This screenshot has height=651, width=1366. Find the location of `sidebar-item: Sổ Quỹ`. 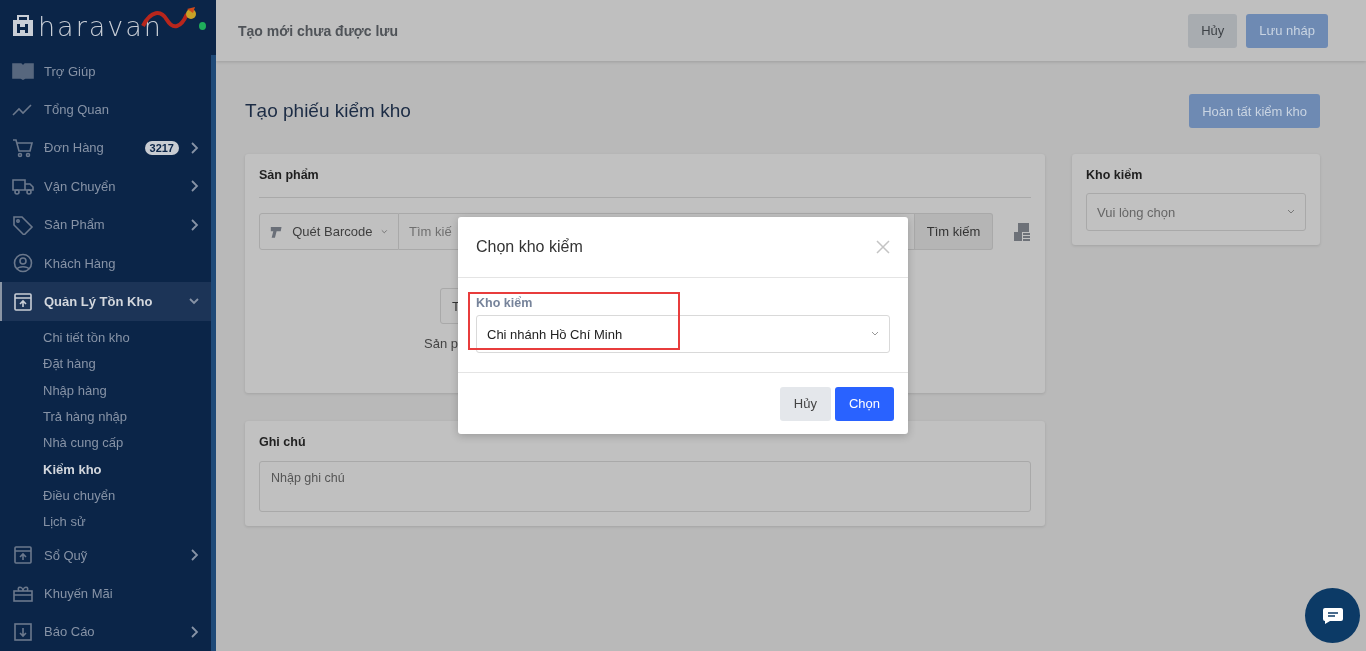

sidebar-item: Sổ Quỹ is located at coordinates (105, 555).